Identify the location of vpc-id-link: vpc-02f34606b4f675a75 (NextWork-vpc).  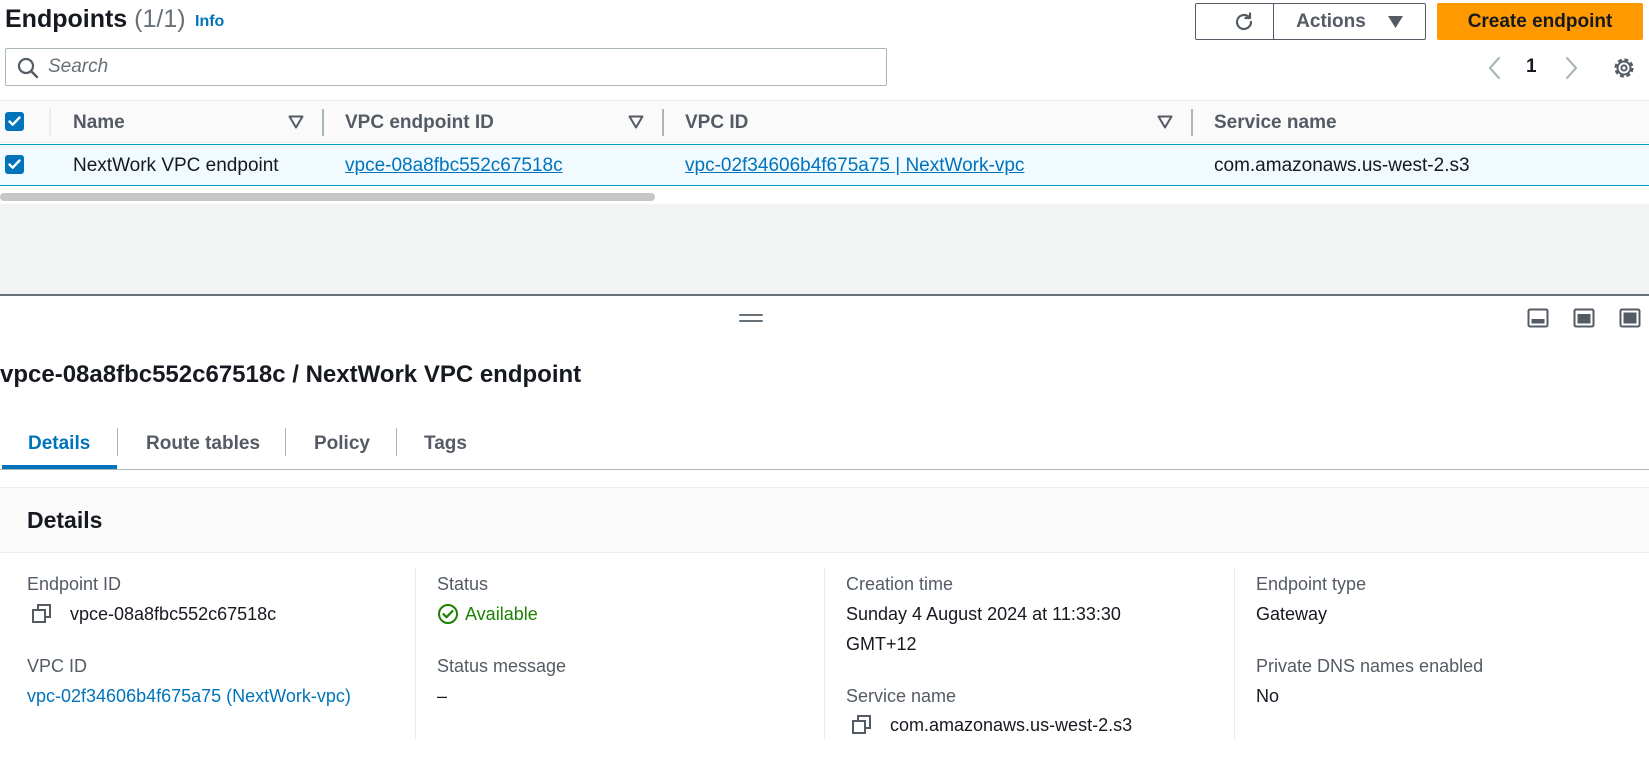
(189, 696).